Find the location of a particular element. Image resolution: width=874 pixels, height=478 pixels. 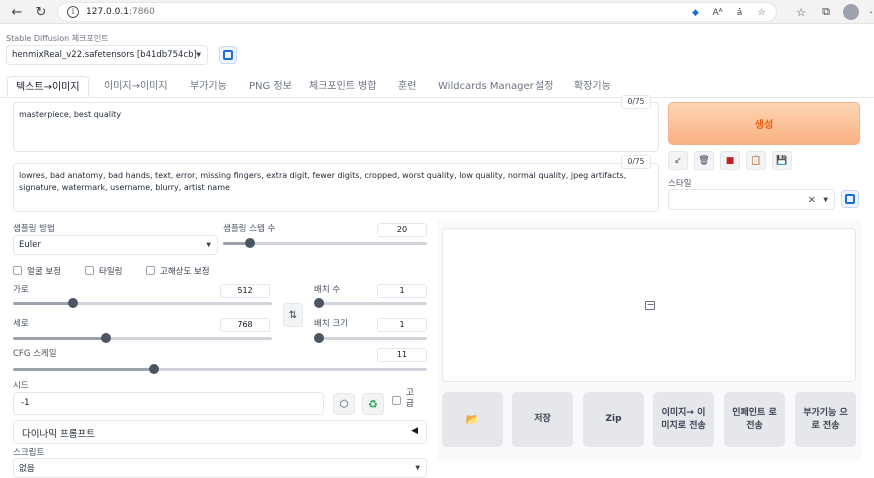

tag-icon: ◆ is located at coordinates (695, 13).